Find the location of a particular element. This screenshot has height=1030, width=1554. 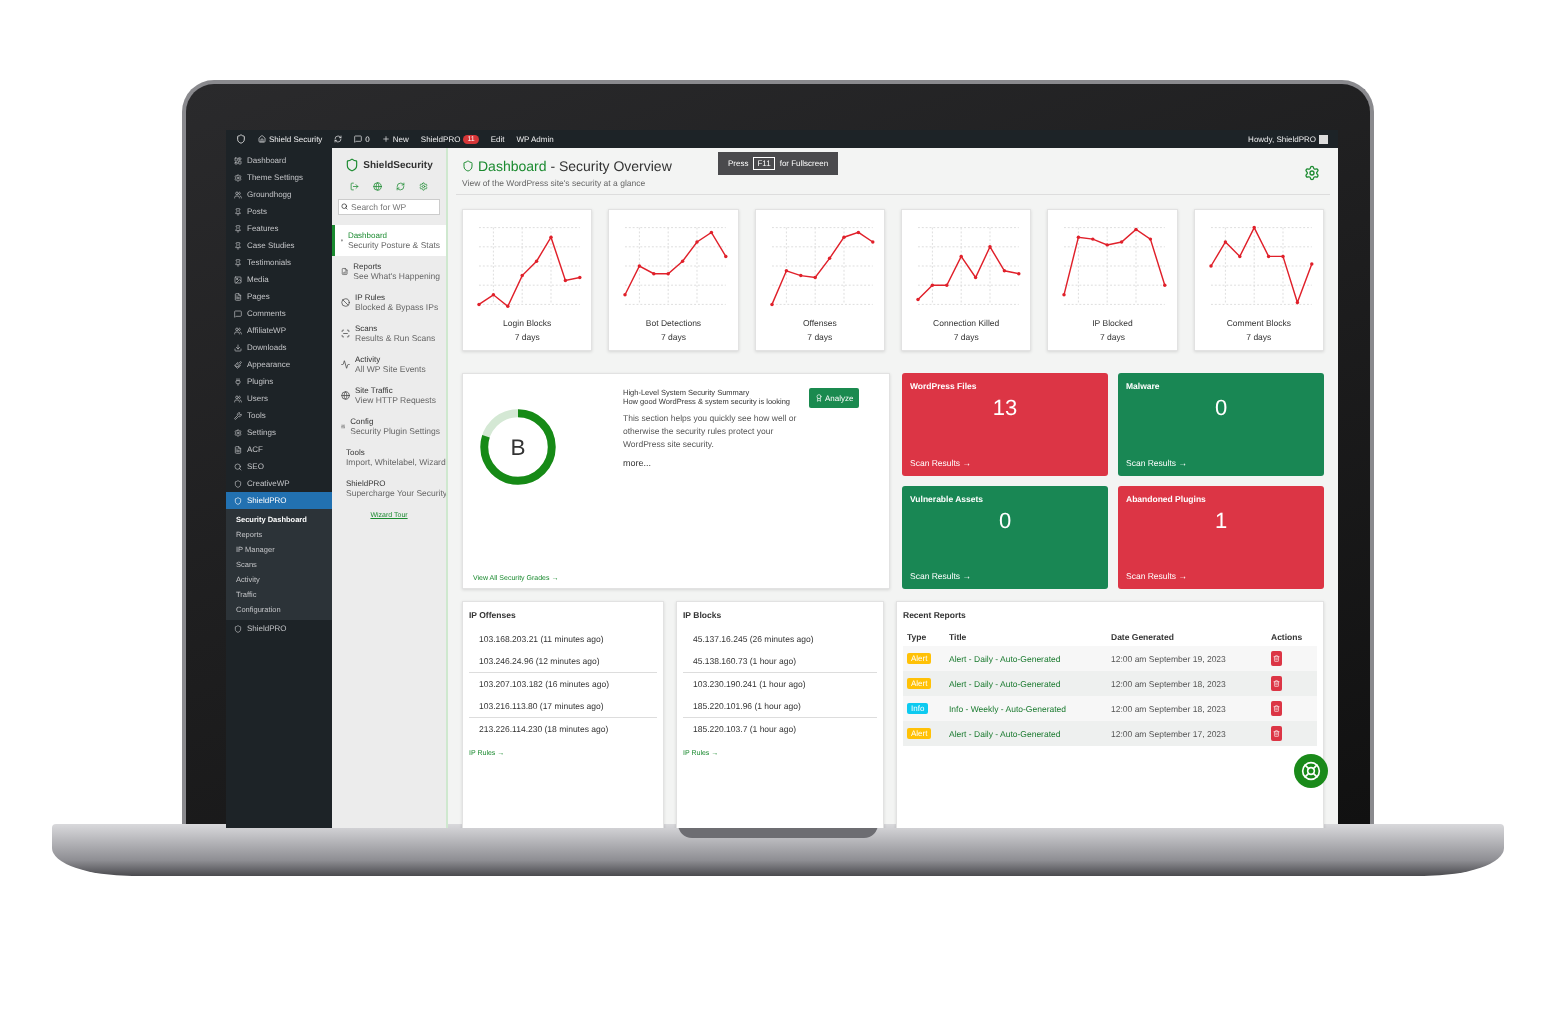

stat-value: 1 is located at coordinates (1220, 521).